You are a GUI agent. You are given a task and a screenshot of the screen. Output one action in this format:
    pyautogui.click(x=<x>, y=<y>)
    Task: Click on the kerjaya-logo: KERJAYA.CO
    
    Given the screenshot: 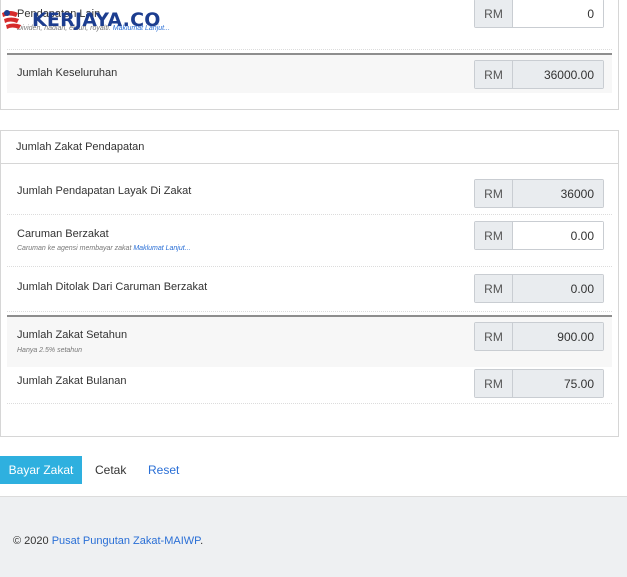 What is the action you would take?
    pyautogui.click(x=80, y=20)
    